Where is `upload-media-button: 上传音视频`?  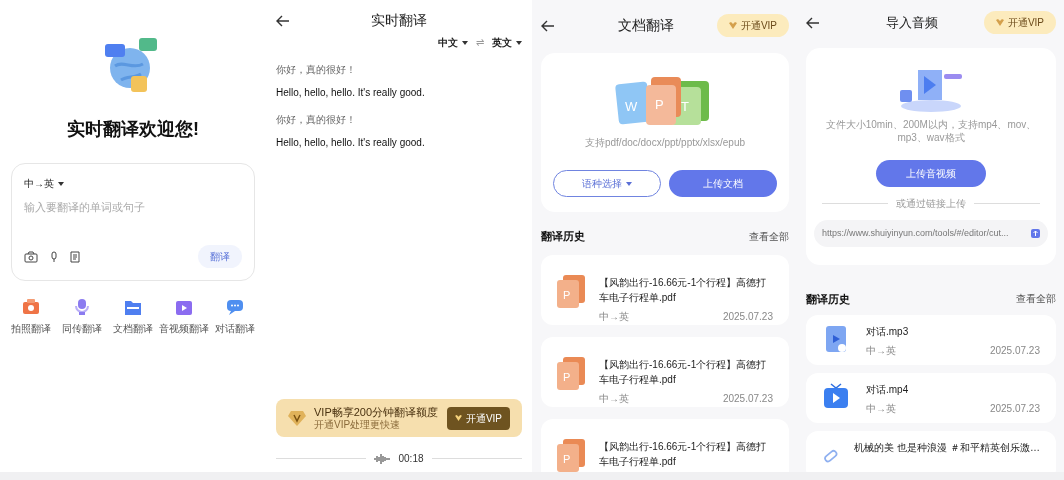 upload-media-button: 上传音视频 is located at coordinates (931, 173).